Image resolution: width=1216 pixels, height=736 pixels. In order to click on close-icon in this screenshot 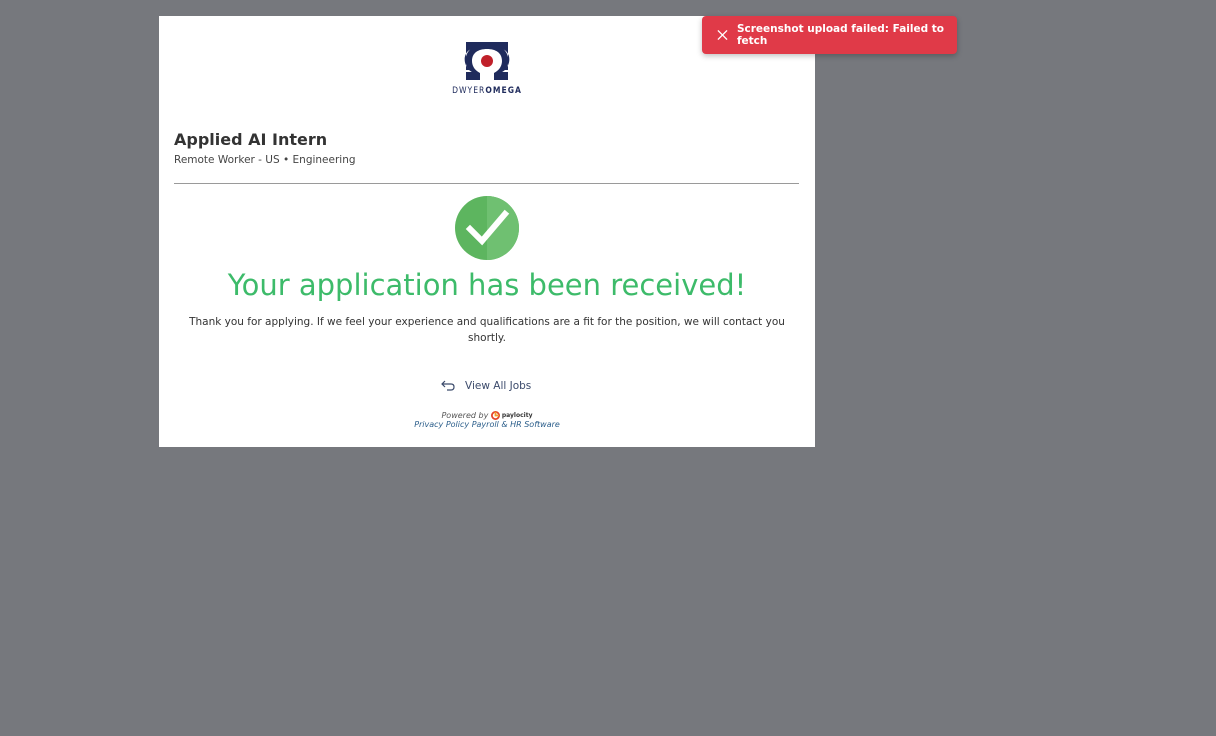, I will do `click(722, 35)`.